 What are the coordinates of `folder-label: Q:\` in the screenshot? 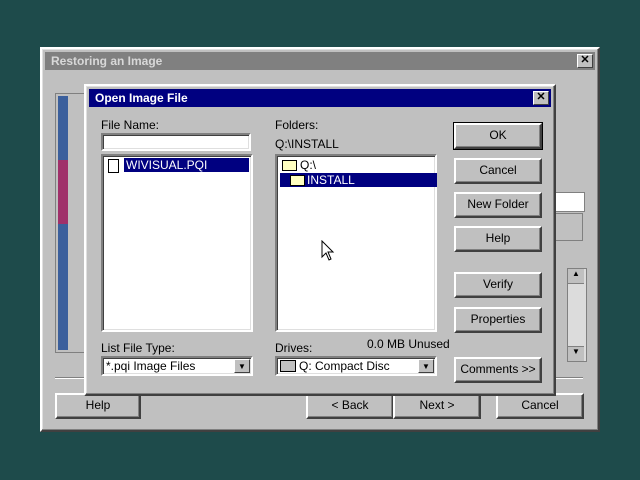 It's located at (308, 165).